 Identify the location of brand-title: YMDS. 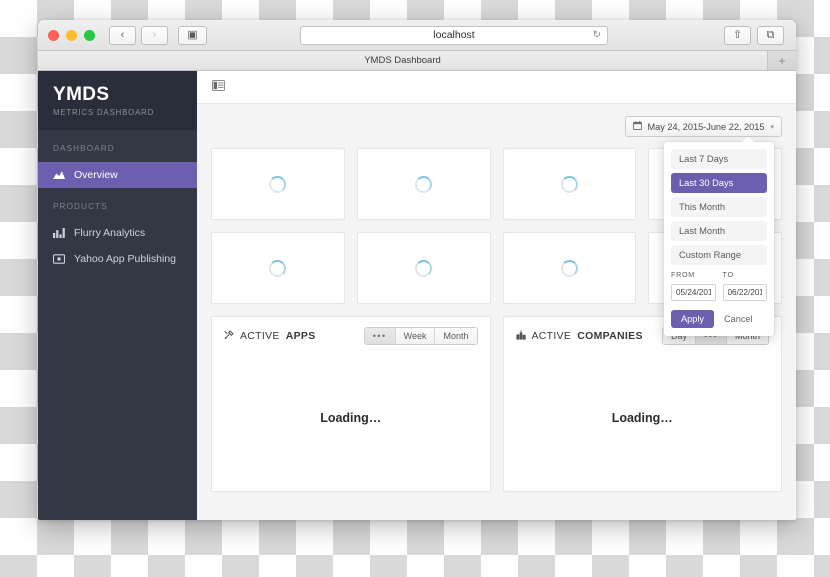
(81, 94).